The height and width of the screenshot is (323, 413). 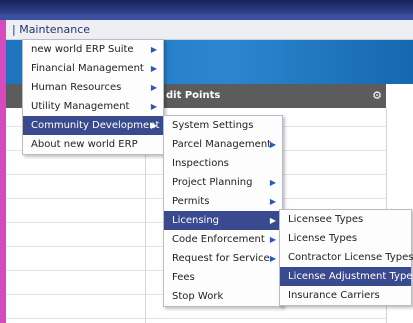 I want to click on menu-item-contractor-license-types: Contractor License Types, so click(x=346, y=257).